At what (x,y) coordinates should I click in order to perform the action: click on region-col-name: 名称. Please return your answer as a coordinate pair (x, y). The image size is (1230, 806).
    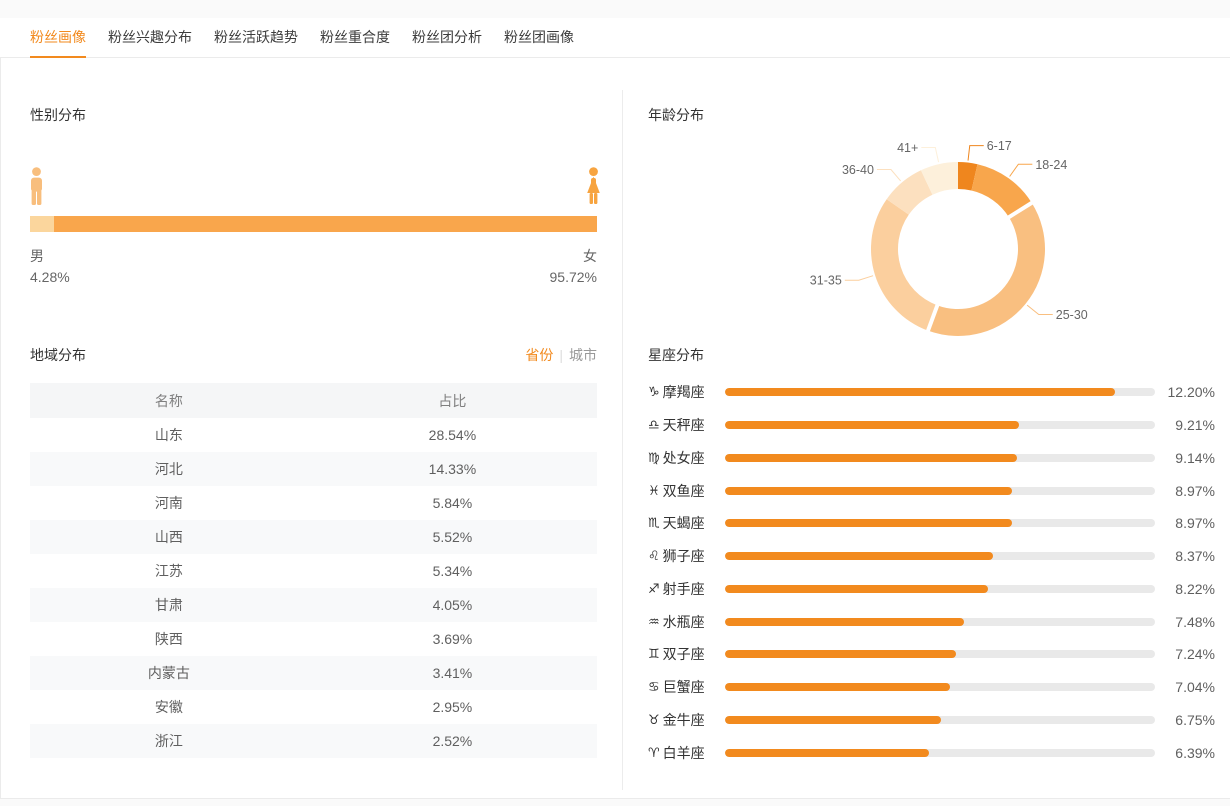
    Looking at the image, I should click on (169, 400).